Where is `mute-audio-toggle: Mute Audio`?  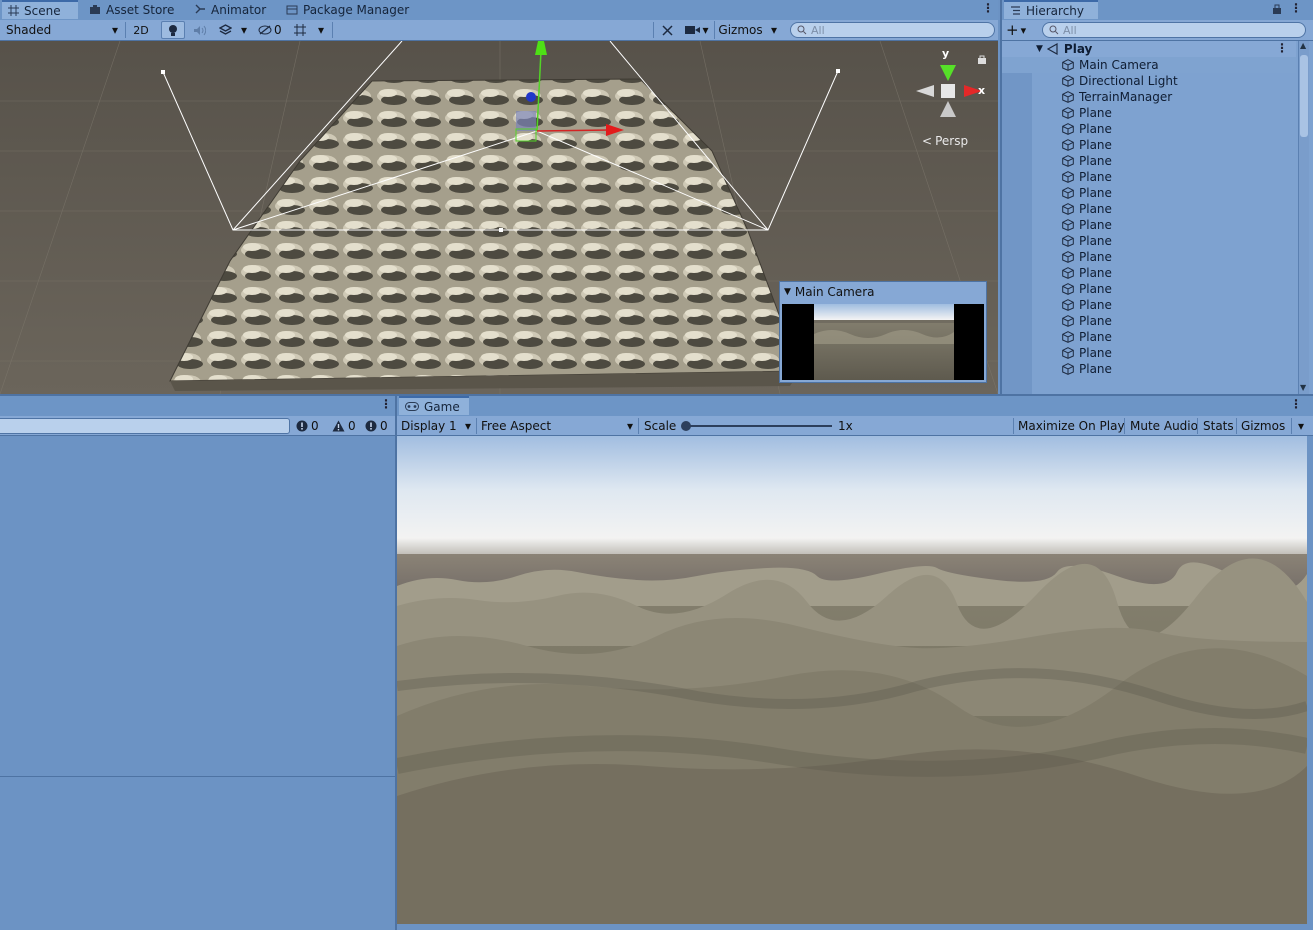
mute-audio-toggle: Mute Audio is located at coordinates (1164, 426).